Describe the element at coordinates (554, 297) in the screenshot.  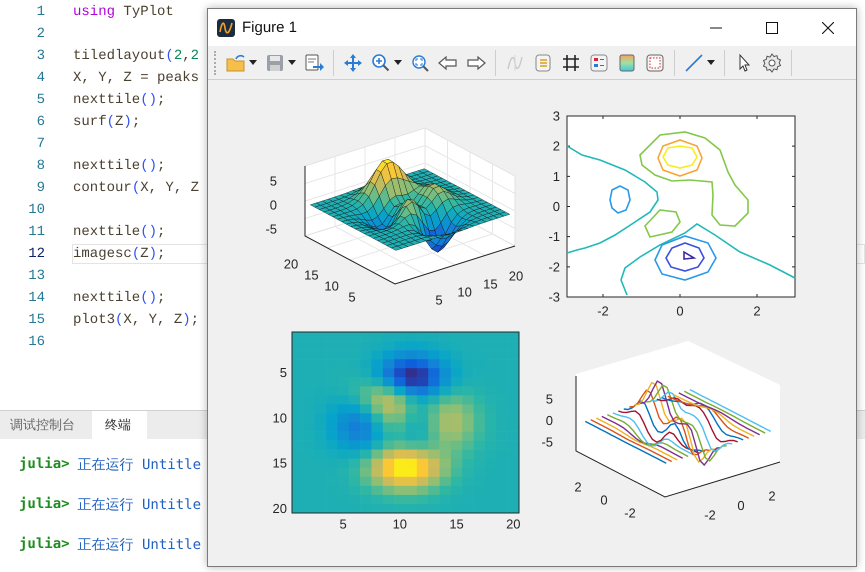
I see `tick-label: -3` at that location.